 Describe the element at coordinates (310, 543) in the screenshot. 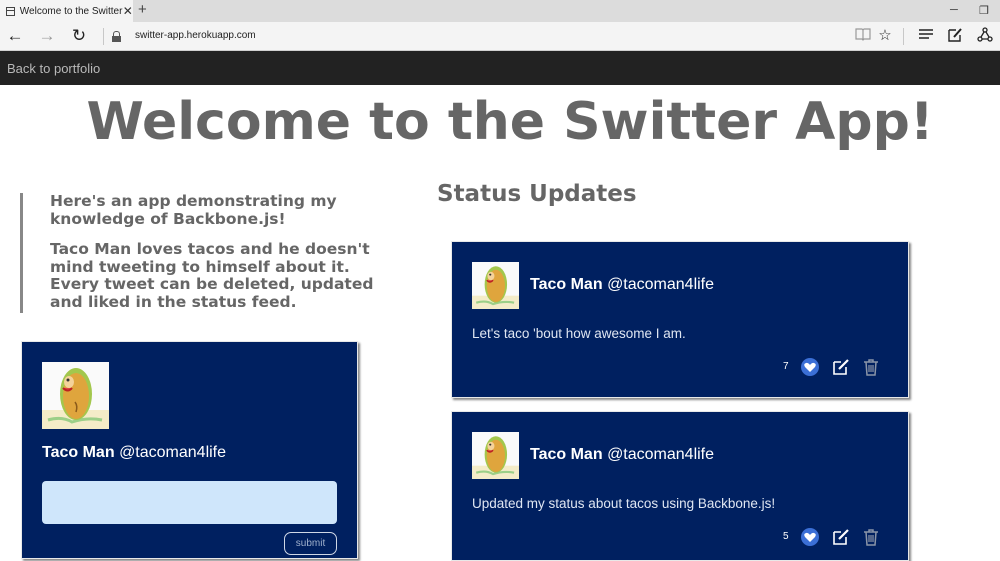

I see `submit-button: submit` at that location.